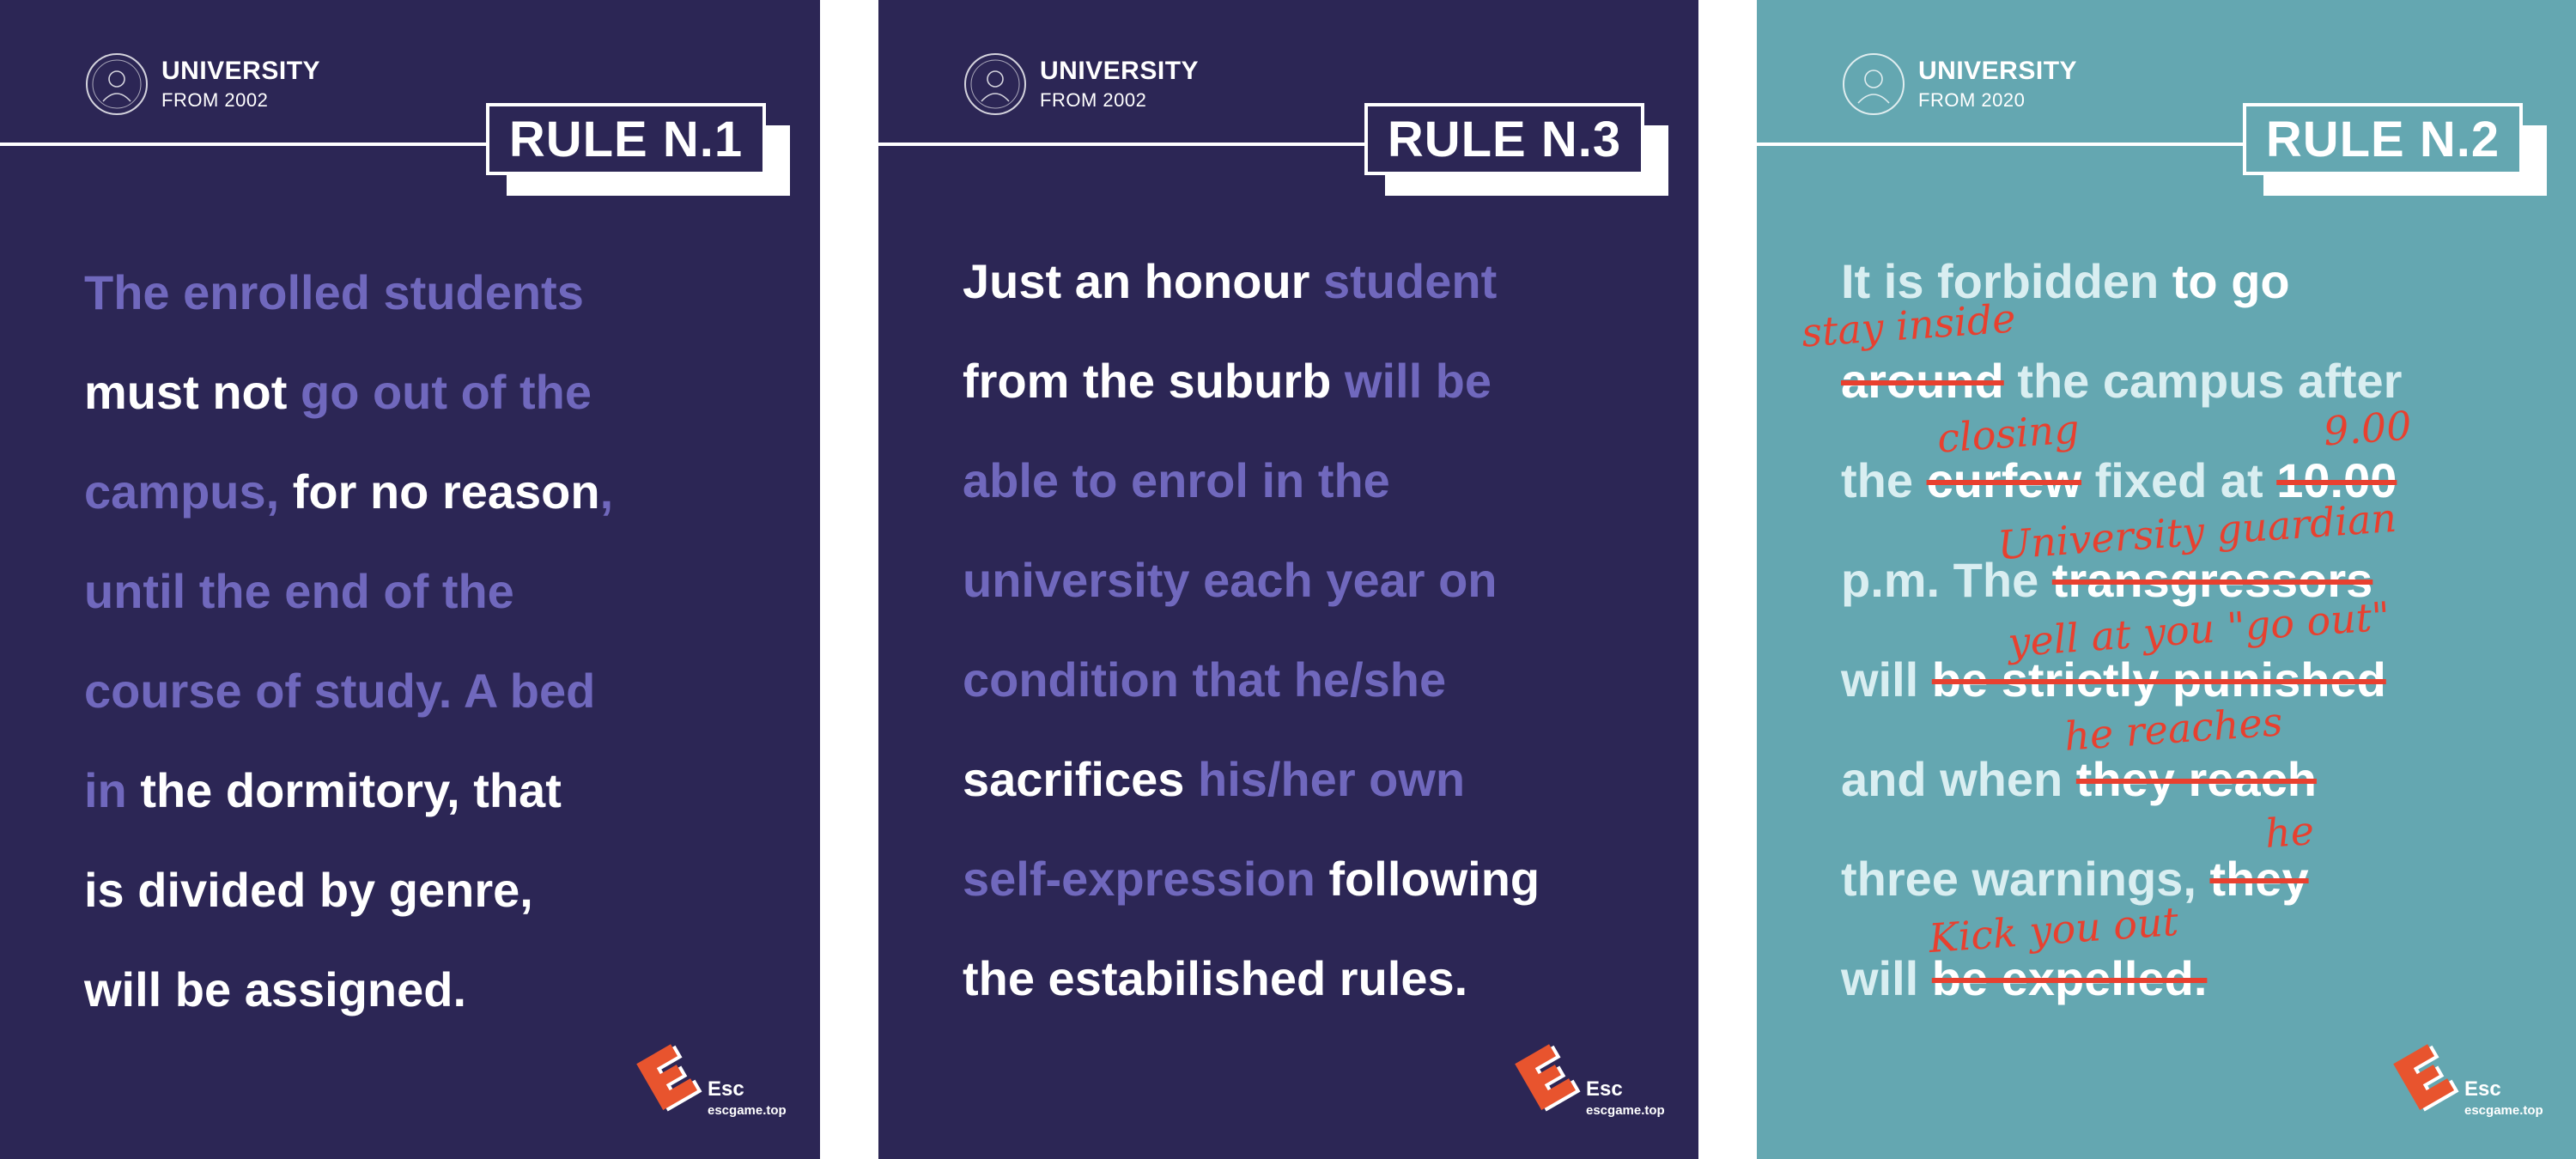 The width and height of the screenshot is (2576, 1159). I want to click on struck-text: around, so click(1923, 381).